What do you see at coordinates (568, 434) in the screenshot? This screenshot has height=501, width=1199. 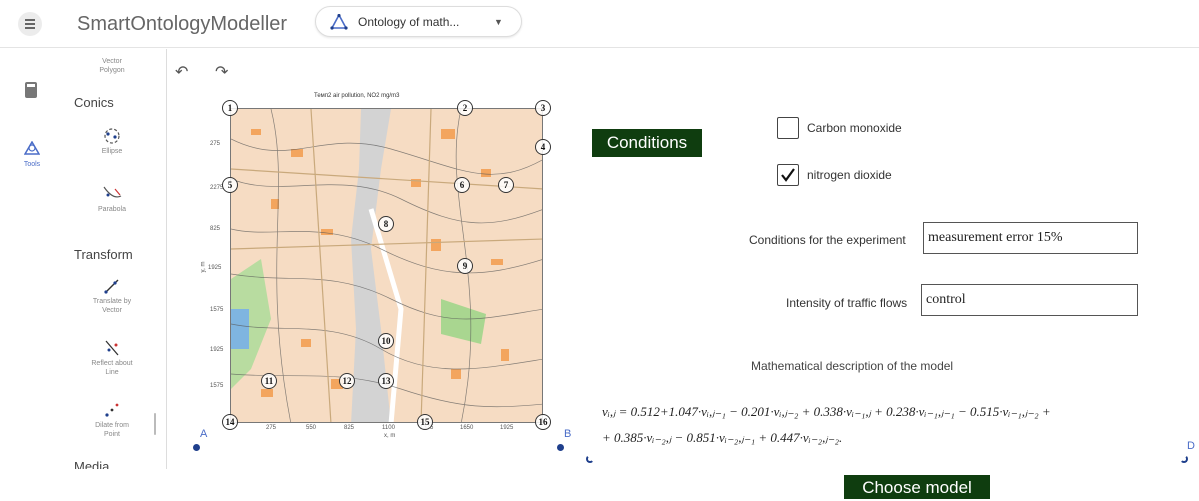 I see `point-b-label: B` at bounding box center [568, 434].